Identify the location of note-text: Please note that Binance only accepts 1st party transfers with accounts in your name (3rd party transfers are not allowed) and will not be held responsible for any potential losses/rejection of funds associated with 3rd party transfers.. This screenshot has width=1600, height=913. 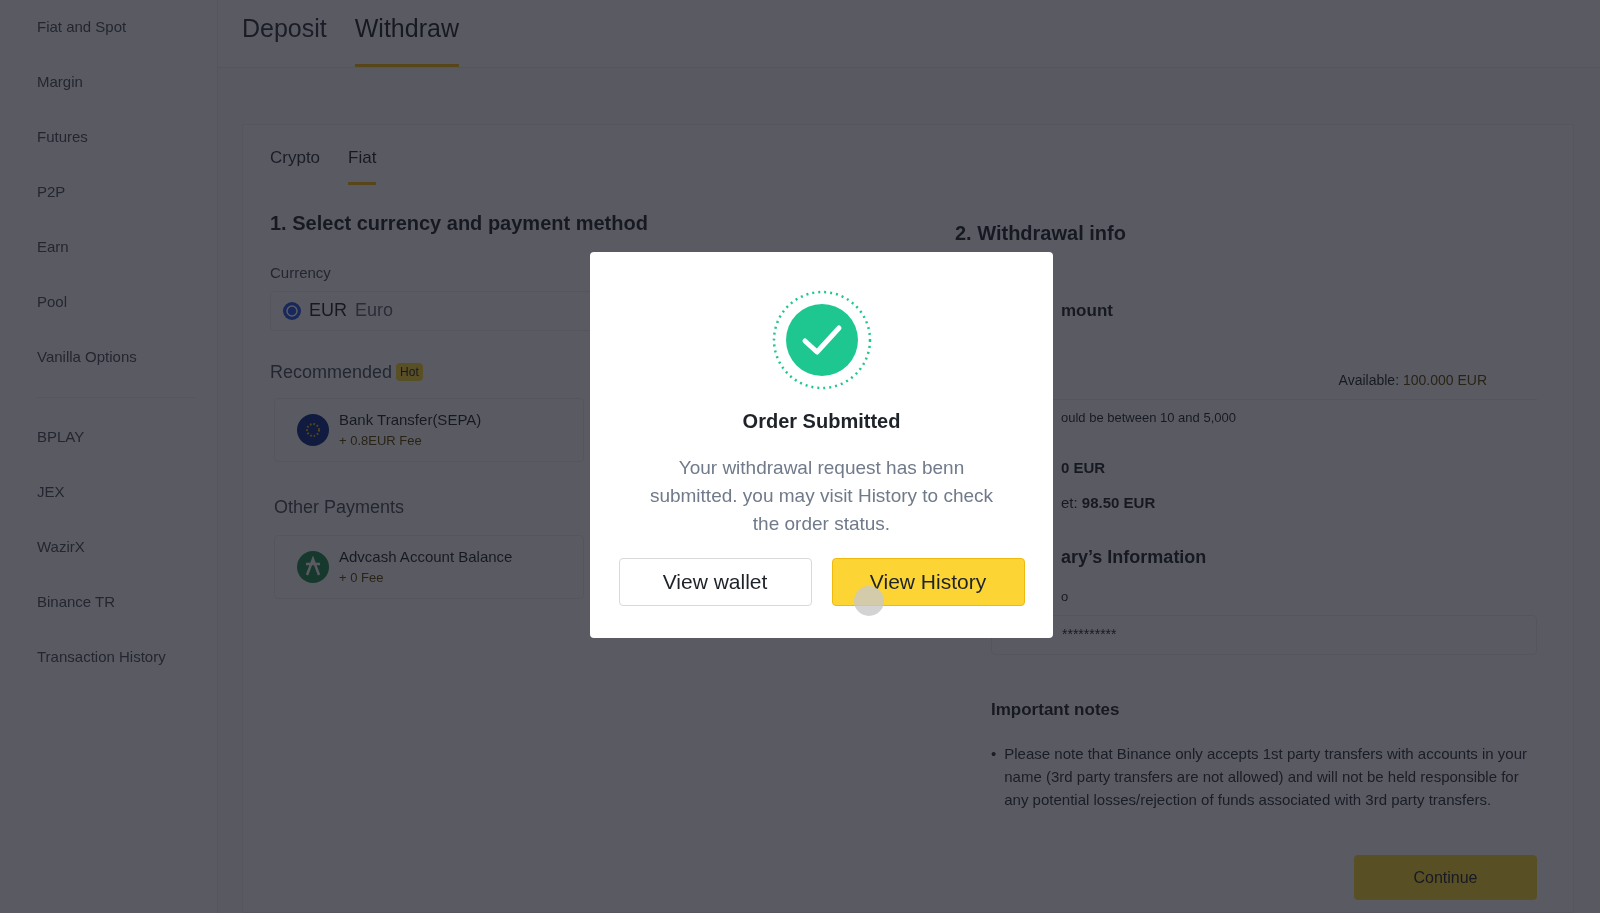
(1266, 777).